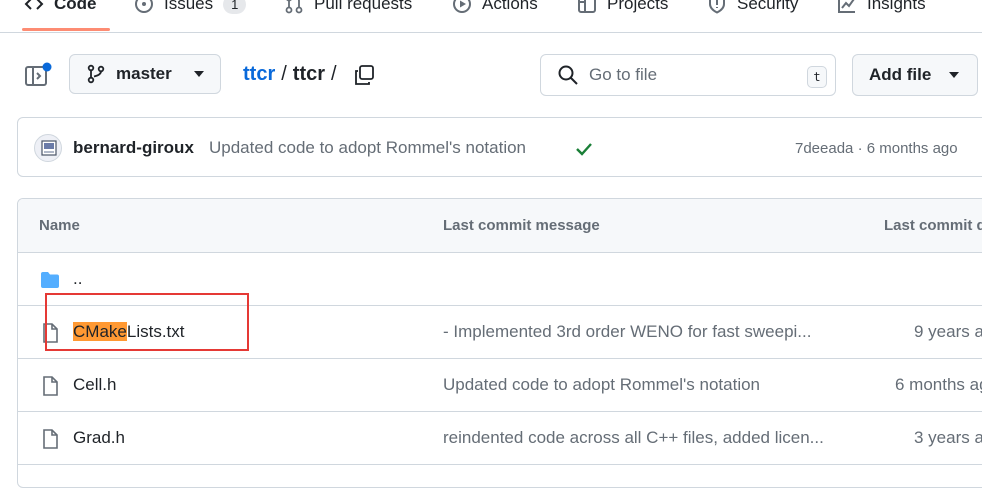 The image size is (982, 488). I want to click on active-tab-underline, so click(66, 29).